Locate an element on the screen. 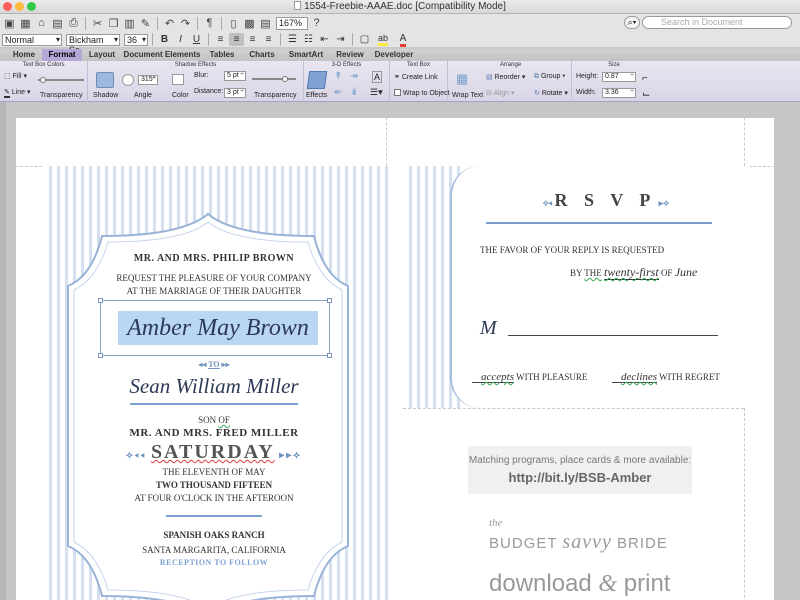 This screenshot has width=800, height=600. copy-icon: ❐ is located at coordinates (113, 23).